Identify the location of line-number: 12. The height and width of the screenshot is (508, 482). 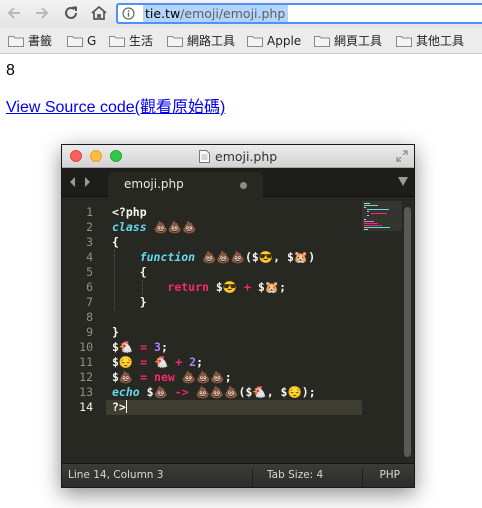
(86, 377).